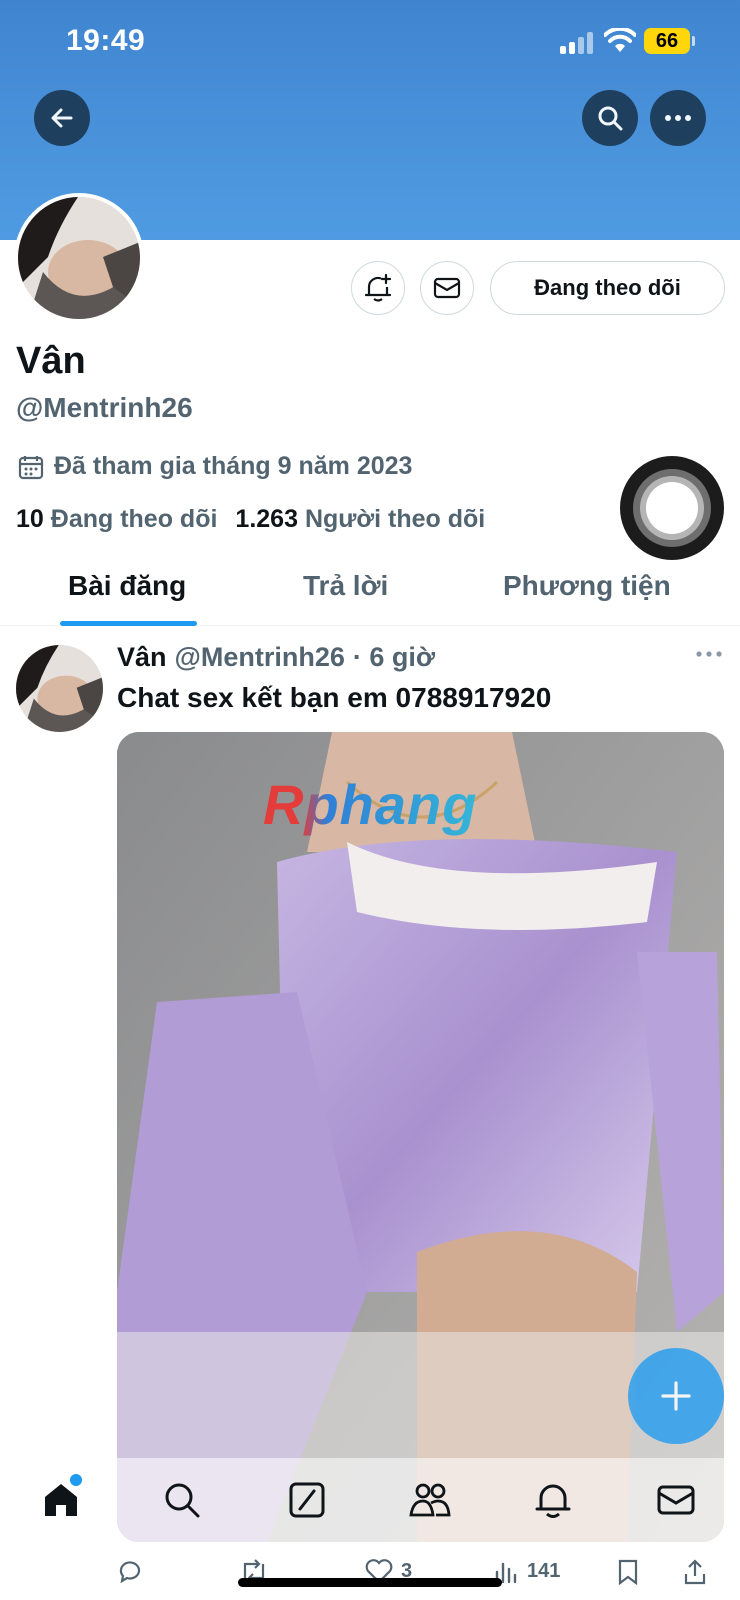 The image size is (740, 1600). I want to click on plus-icon, so click(676, 1396).